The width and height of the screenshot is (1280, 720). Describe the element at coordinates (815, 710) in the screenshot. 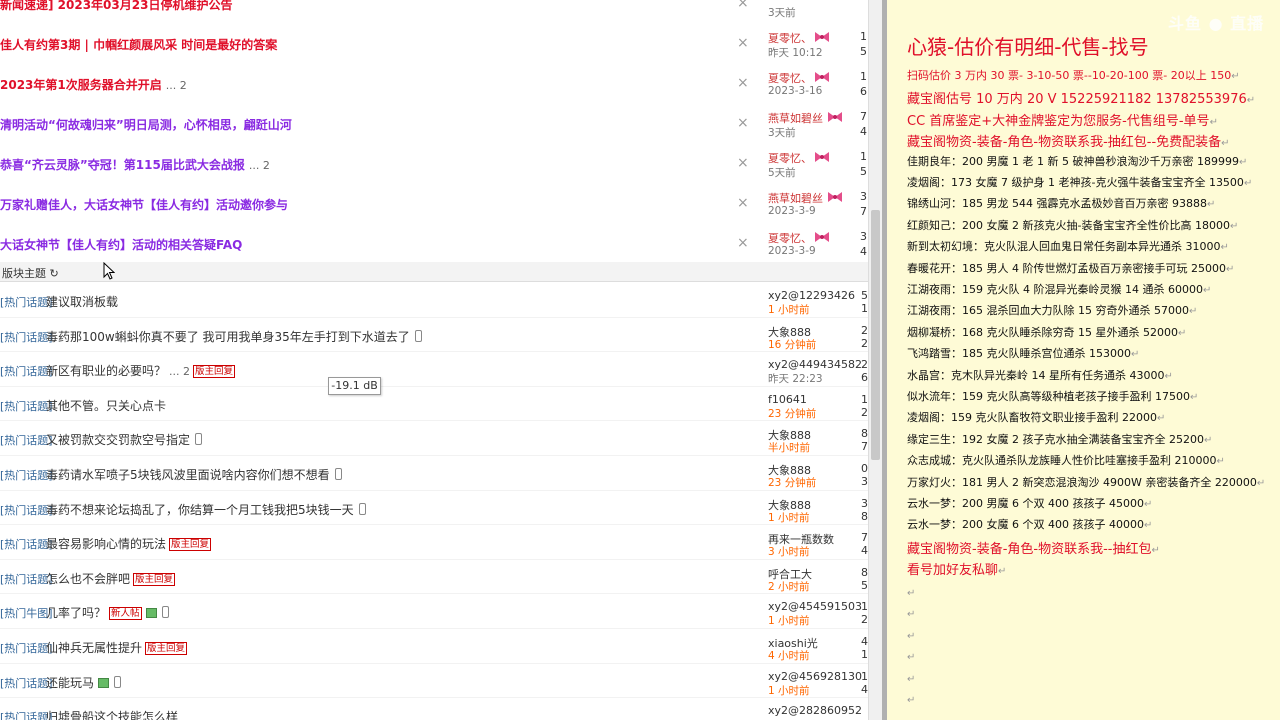

I see `thread-author: xy2@282860952` at that location.